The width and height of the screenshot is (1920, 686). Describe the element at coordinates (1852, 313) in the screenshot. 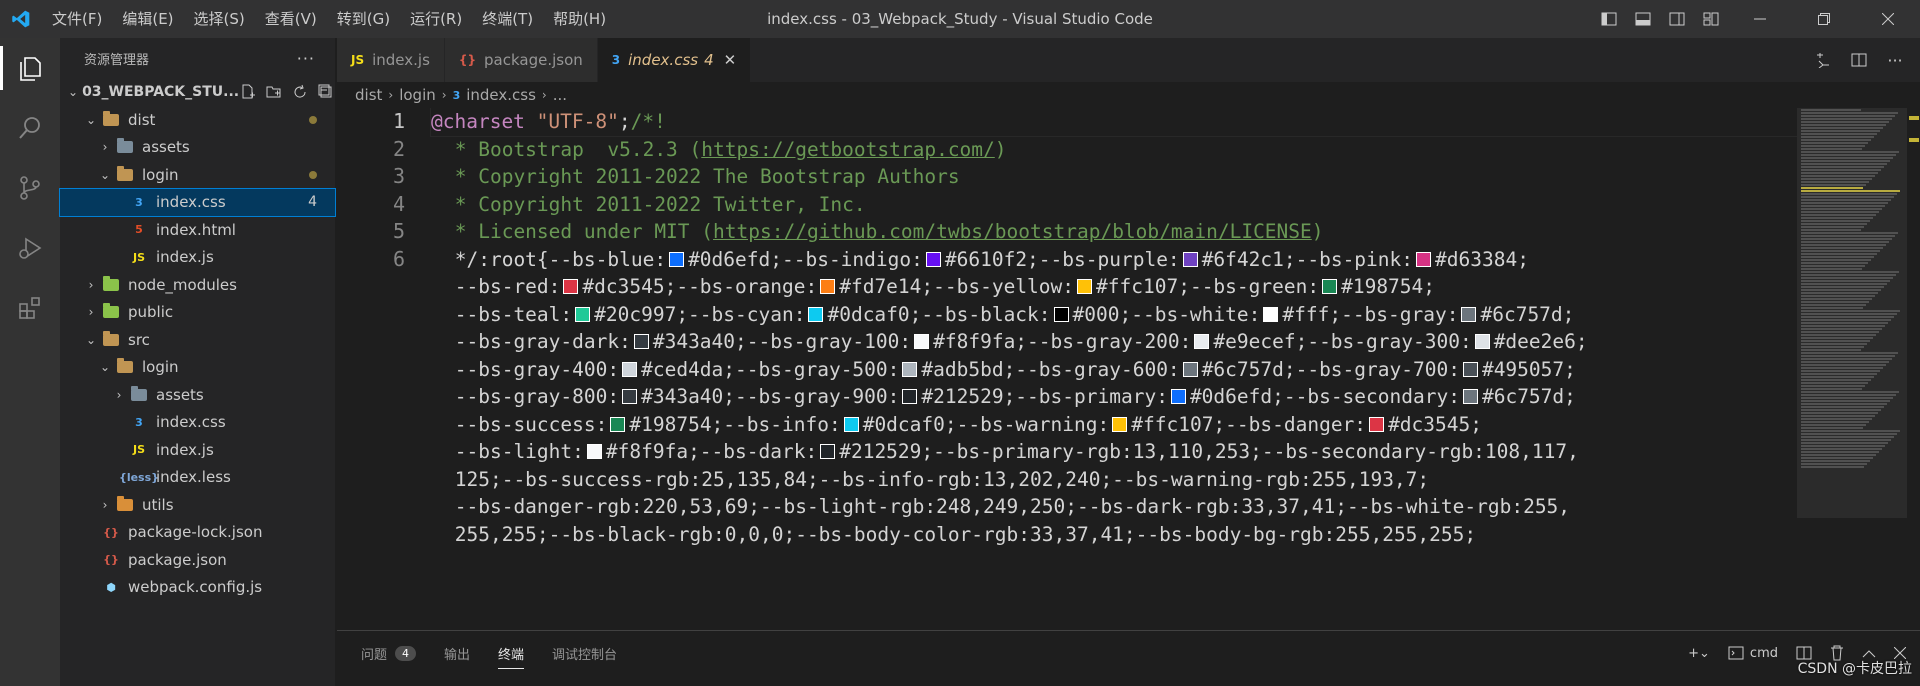

I see `minimap-slider` at that location.